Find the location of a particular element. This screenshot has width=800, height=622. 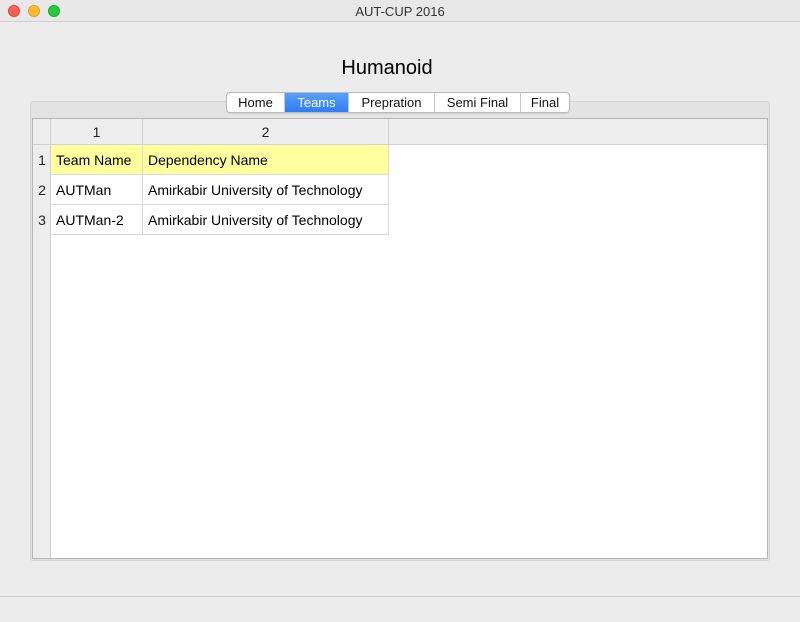

tab-bar: Home Teams Prepration Semi Final Final is located at coordinates (398, 102).